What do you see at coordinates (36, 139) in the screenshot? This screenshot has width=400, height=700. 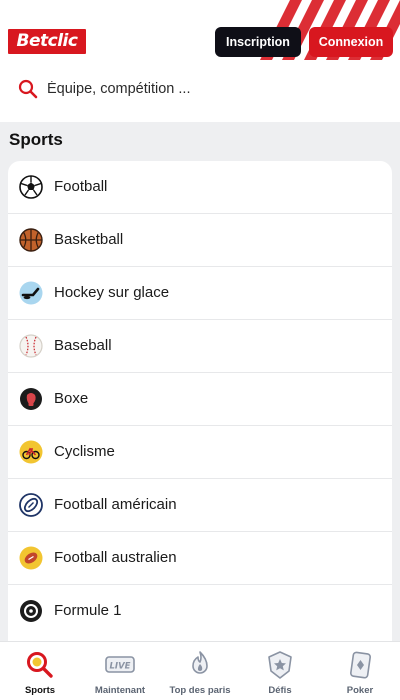 I see `sports-section-title: Sports` at bounding box center [36, 139].